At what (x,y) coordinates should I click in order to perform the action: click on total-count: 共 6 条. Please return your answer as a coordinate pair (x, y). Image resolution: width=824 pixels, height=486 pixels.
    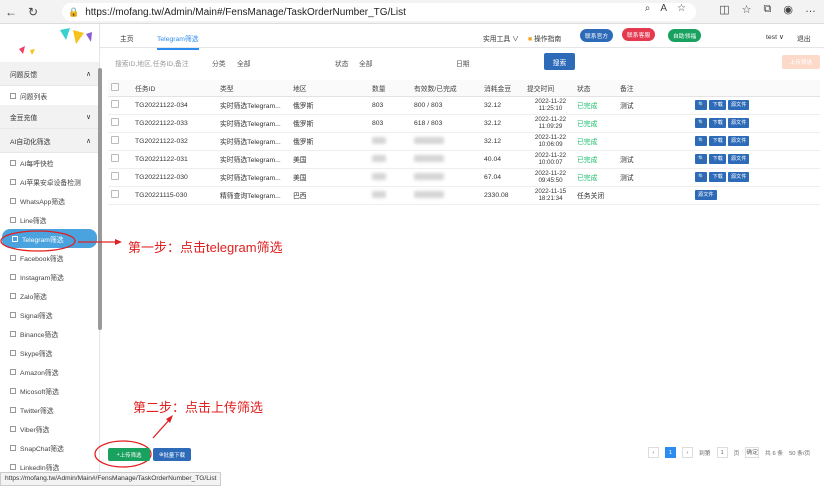
    Looking at the image, I should click on (774, 454).